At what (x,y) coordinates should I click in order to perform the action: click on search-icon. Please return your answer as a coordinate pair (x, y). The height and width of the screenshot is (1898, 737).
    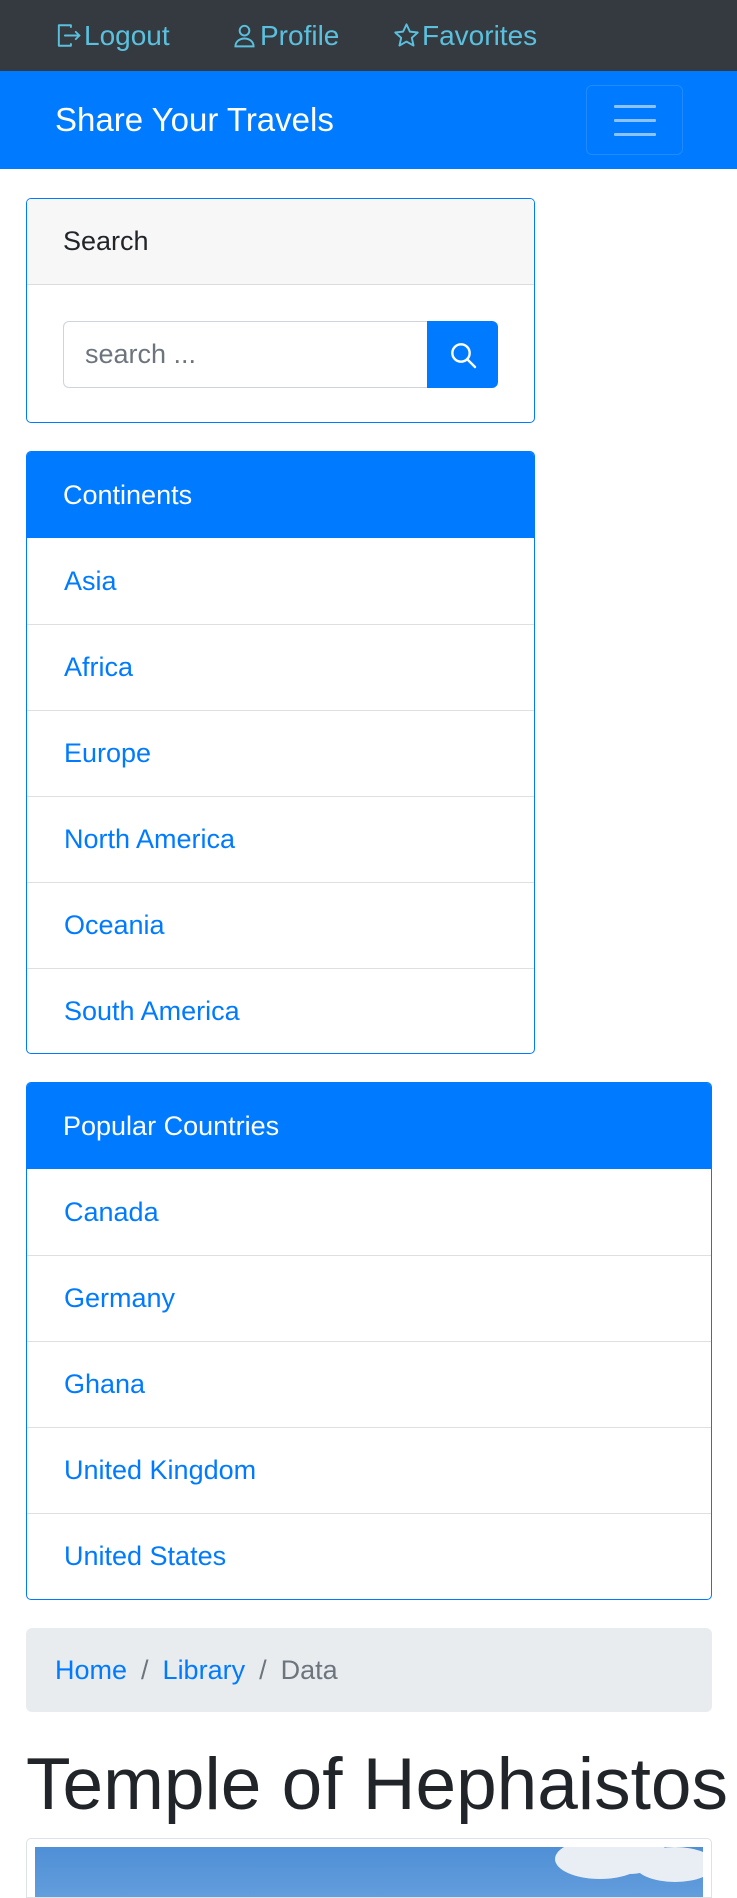
    Looking at the image, I should click on (463, 355).